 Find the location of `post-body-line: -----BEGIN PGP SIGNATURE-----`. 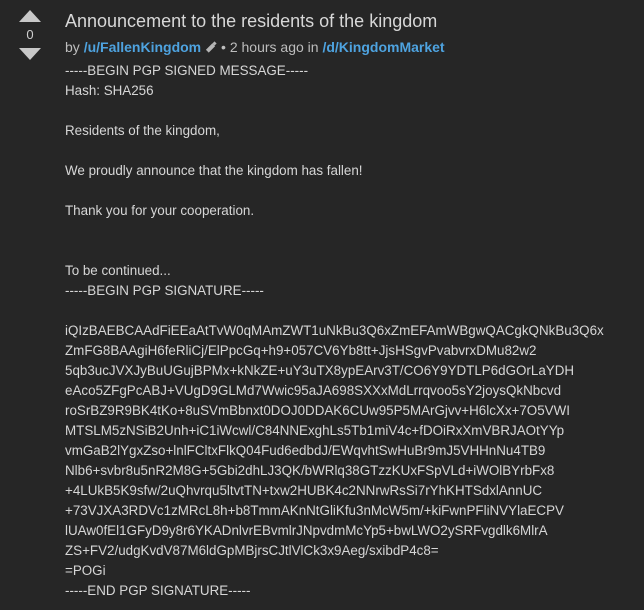

post-body-line: -----BEGIN PGP SIGNATURE----- is located at coordinates (164, 290).